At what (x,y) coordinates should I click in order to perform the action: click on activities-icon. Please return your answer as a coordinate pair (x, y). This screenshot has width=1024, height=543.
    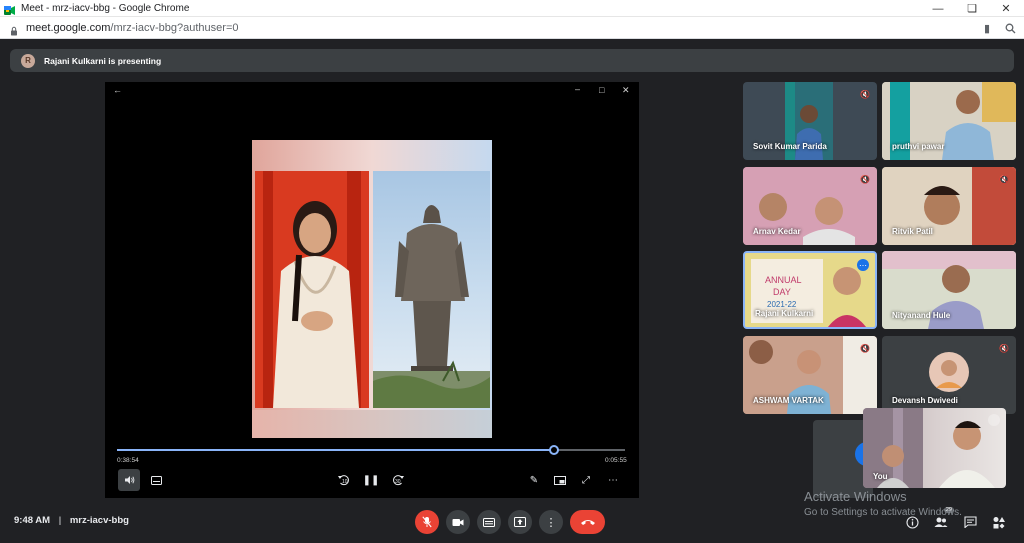
    Looking at the image, I should click on (999, 522).